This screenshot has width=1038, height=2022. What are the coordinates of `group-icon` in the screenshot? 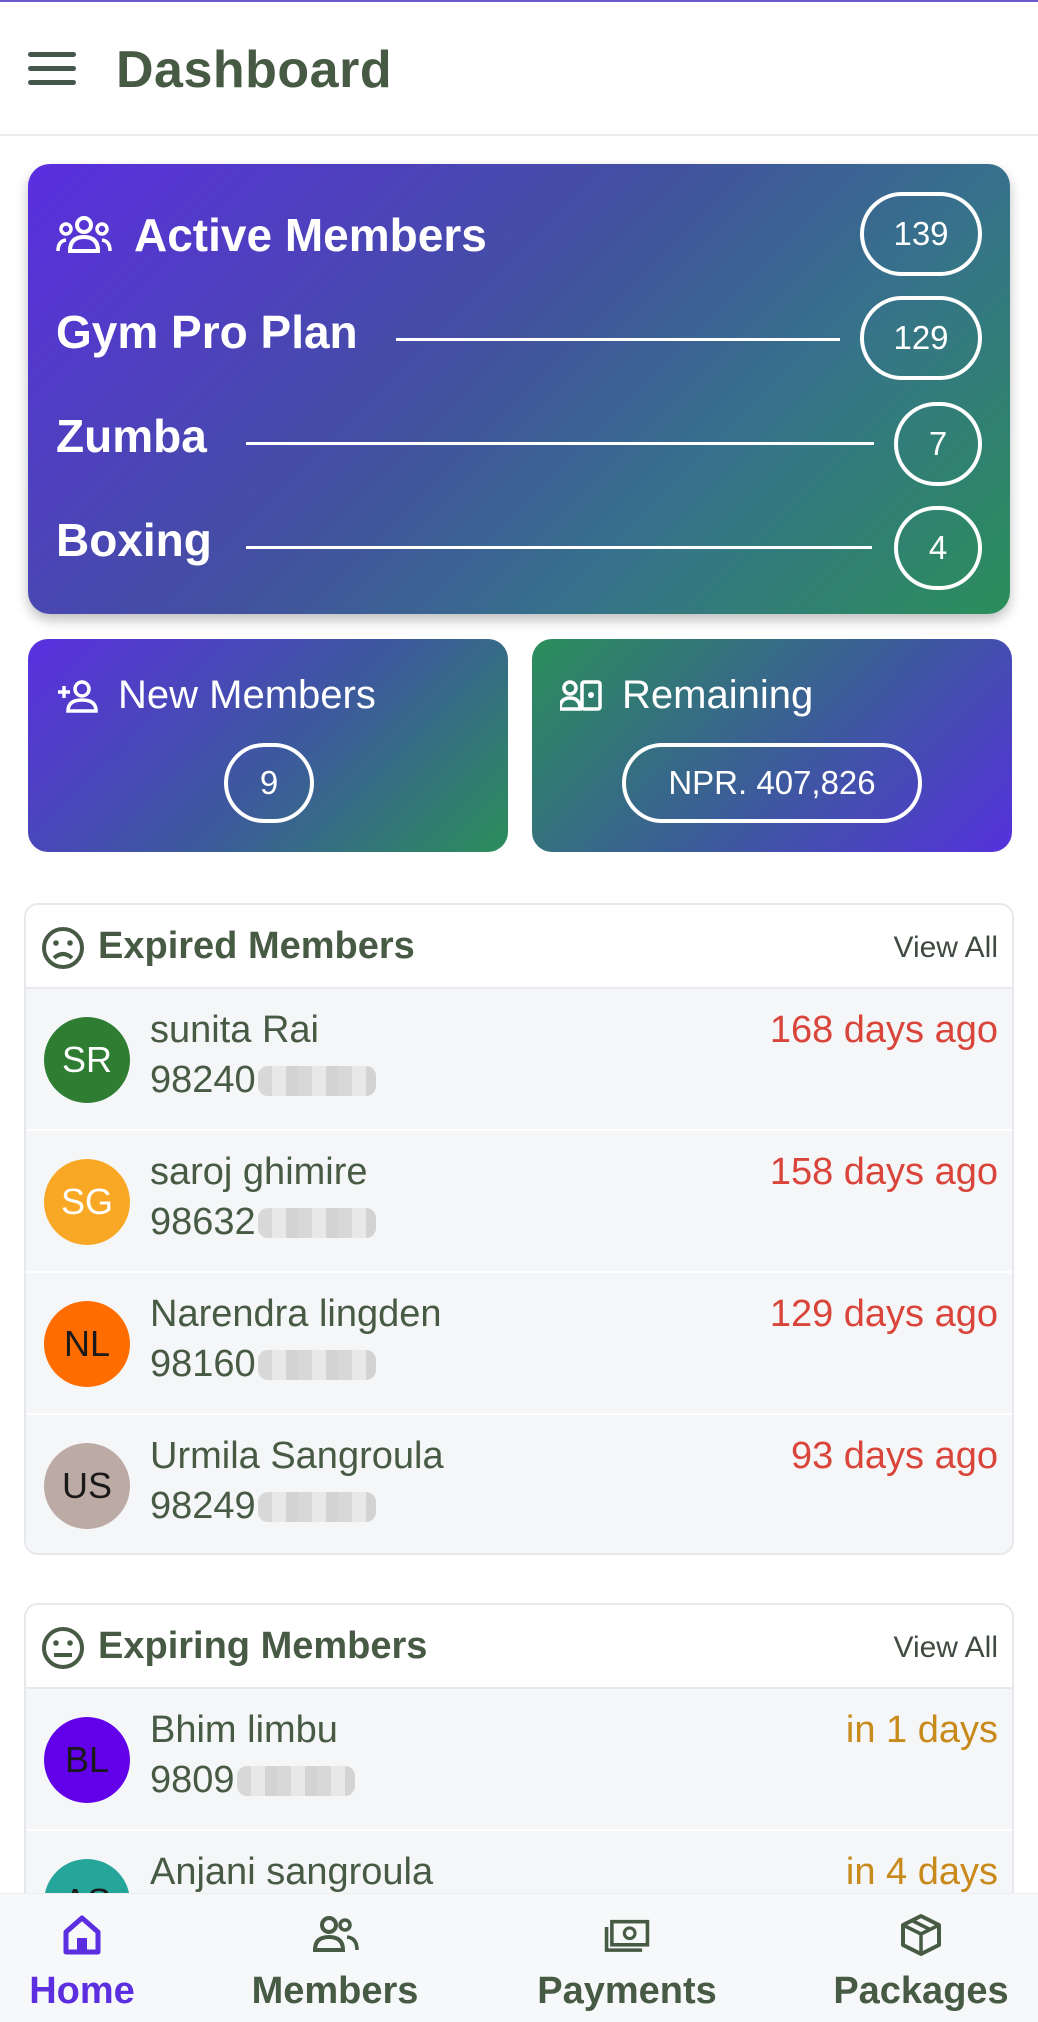 It's located at (84, 234).